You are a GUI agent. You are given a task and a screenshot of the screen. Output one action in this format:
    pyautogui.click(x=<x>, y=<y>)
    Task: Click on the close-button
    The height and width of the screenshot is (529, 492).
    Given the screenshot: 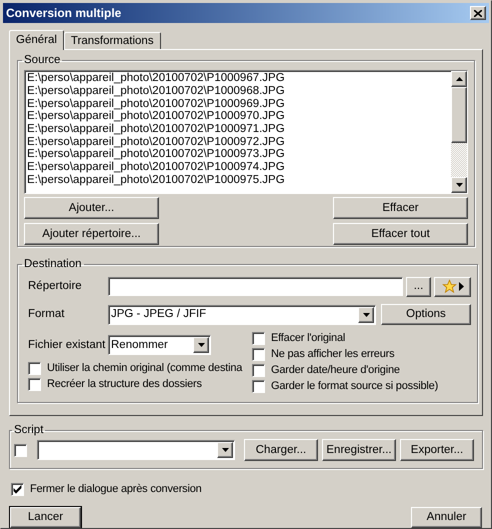 What is the action you would take?
    pyautogui.click(x=478, y=13)
    